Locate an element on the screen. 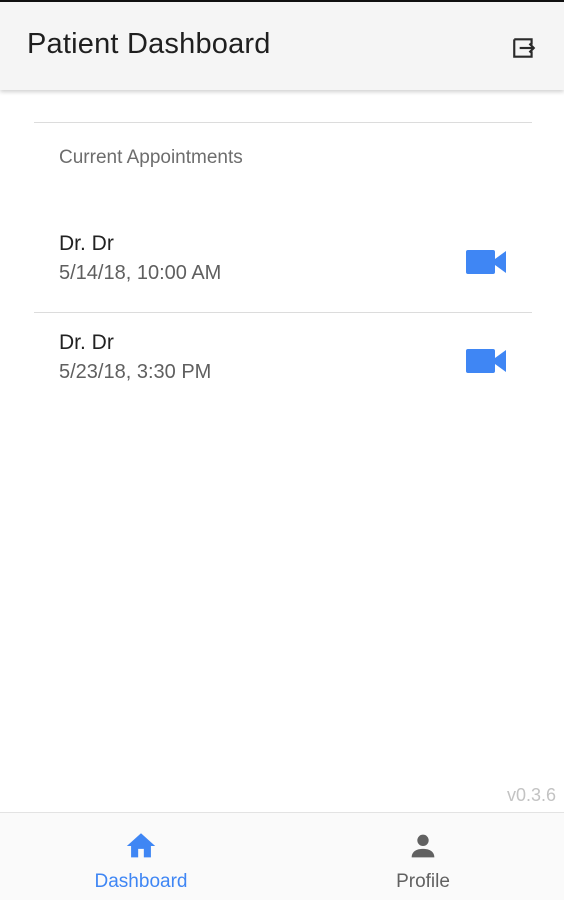  person-icon is located at coordinates (423, 846).